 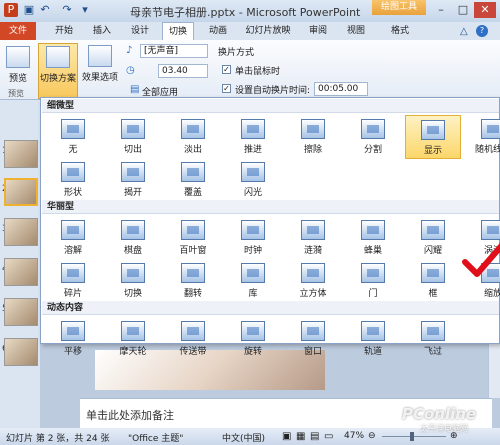 I want to click on transition-item: 轨道, so click(x=373, y=339).